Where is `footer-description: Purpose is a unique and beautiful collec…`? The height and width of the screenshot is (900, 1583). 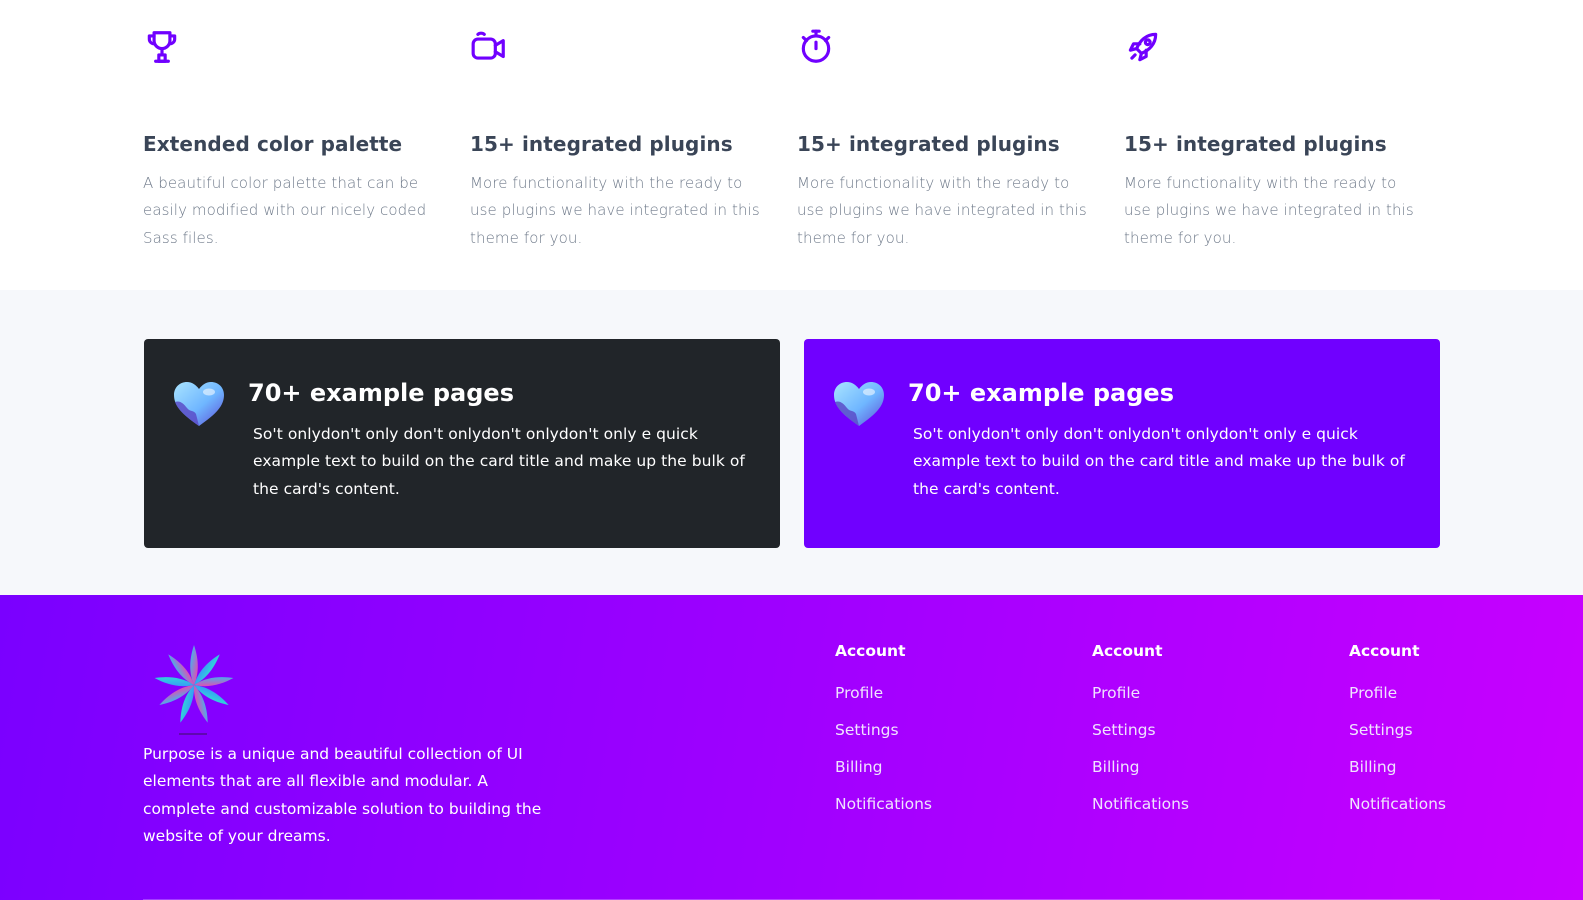 footer-description: Purpose is a unique and beautiful collec… is located at coordinates (342, 795).